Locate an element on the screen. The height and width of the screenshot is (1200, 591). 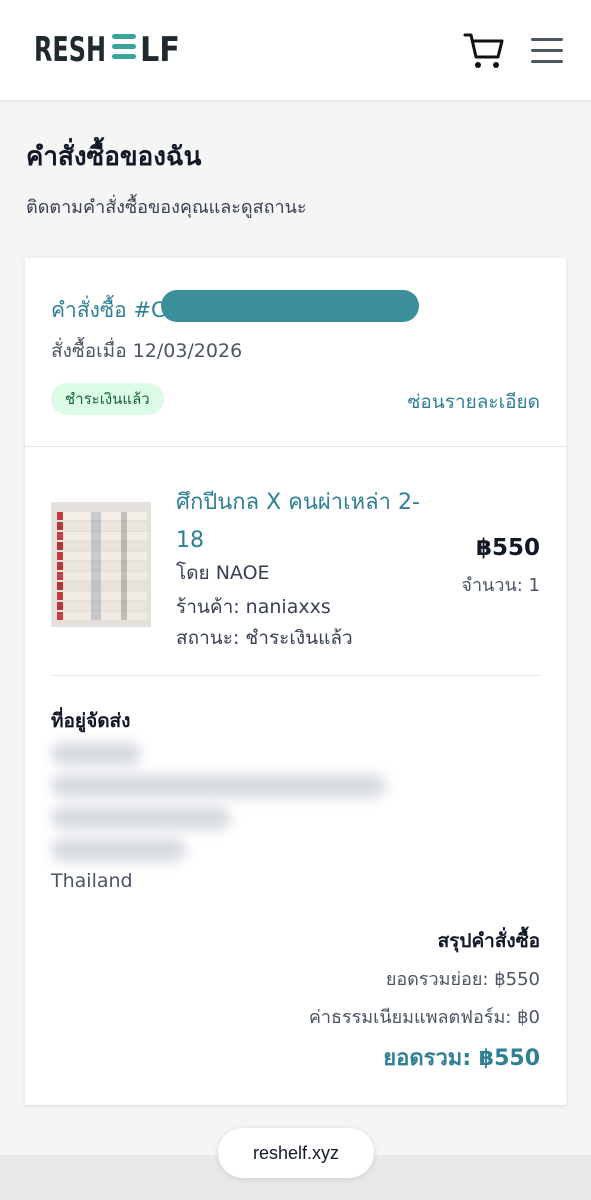
order-summary-heading: สรุปคำสั่งซื้อ is located at coordinates (488, 941).